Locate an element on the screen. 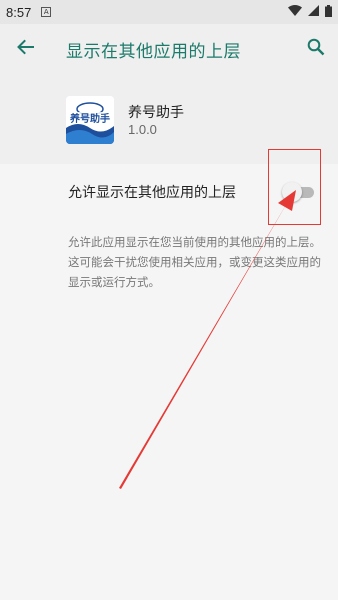 This screenshot has height=600, width=338. status-icons is located at coordinates (310, 12).